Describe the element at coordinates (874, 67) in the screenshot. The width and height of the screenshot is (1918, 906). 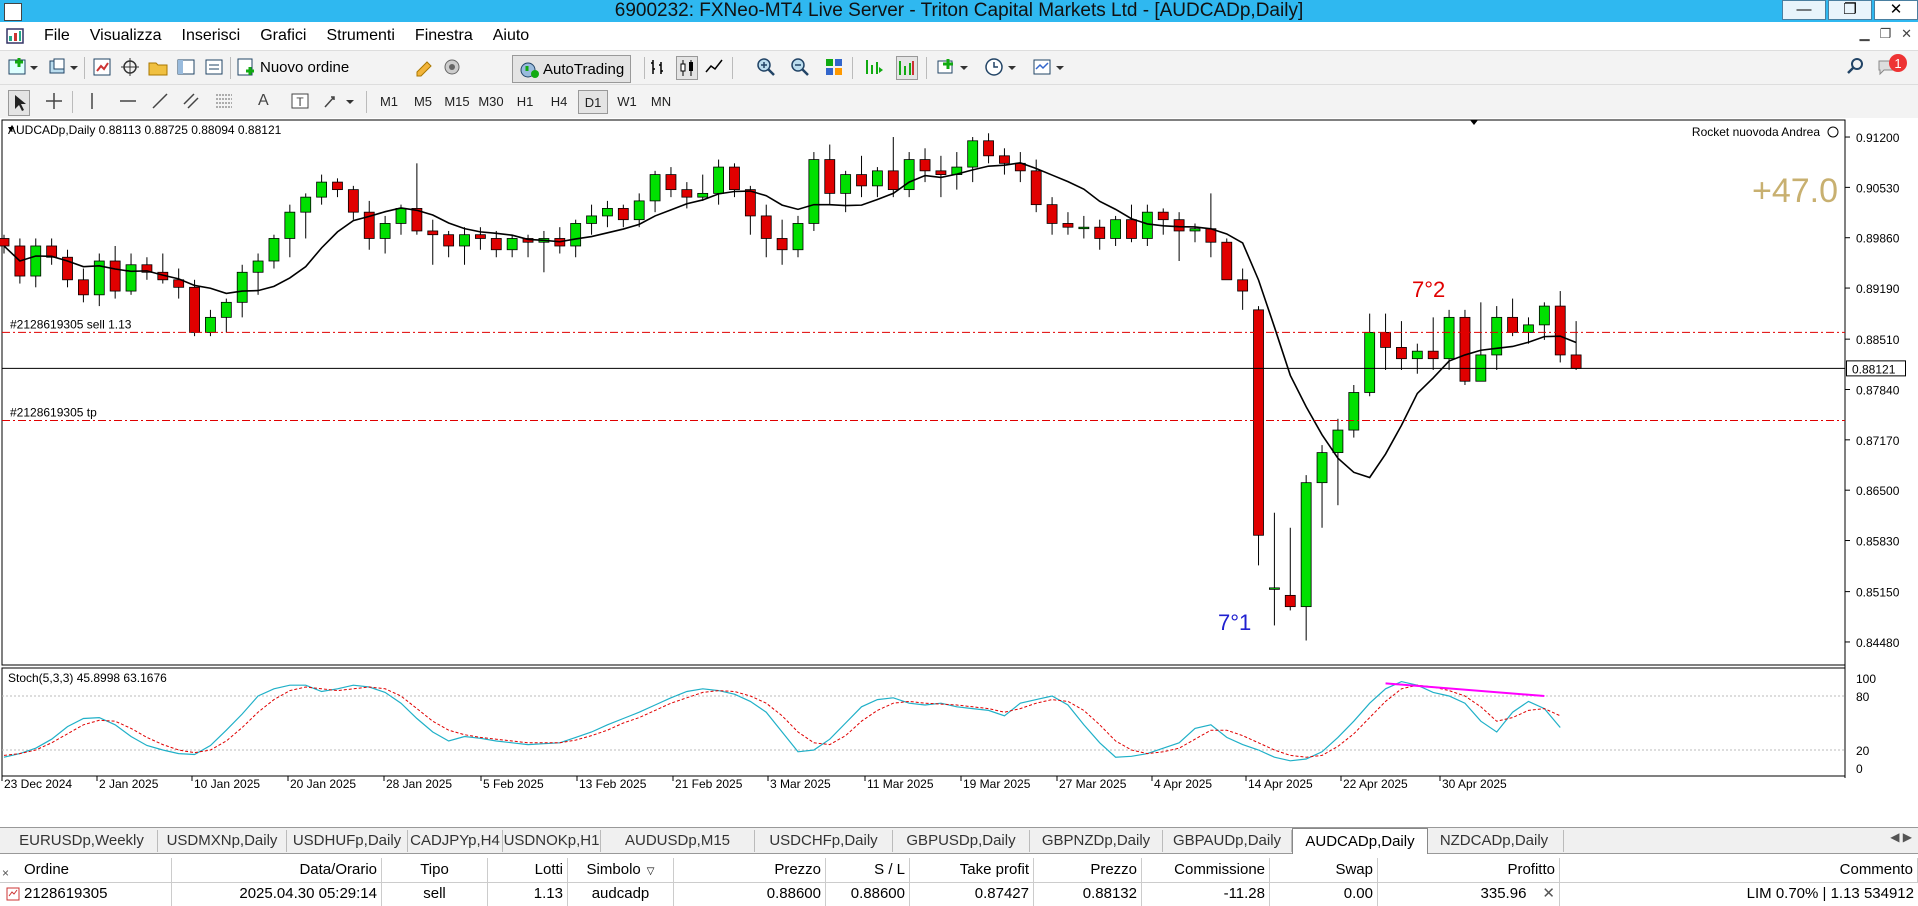
I see `auto-scroll-icon` at that location.